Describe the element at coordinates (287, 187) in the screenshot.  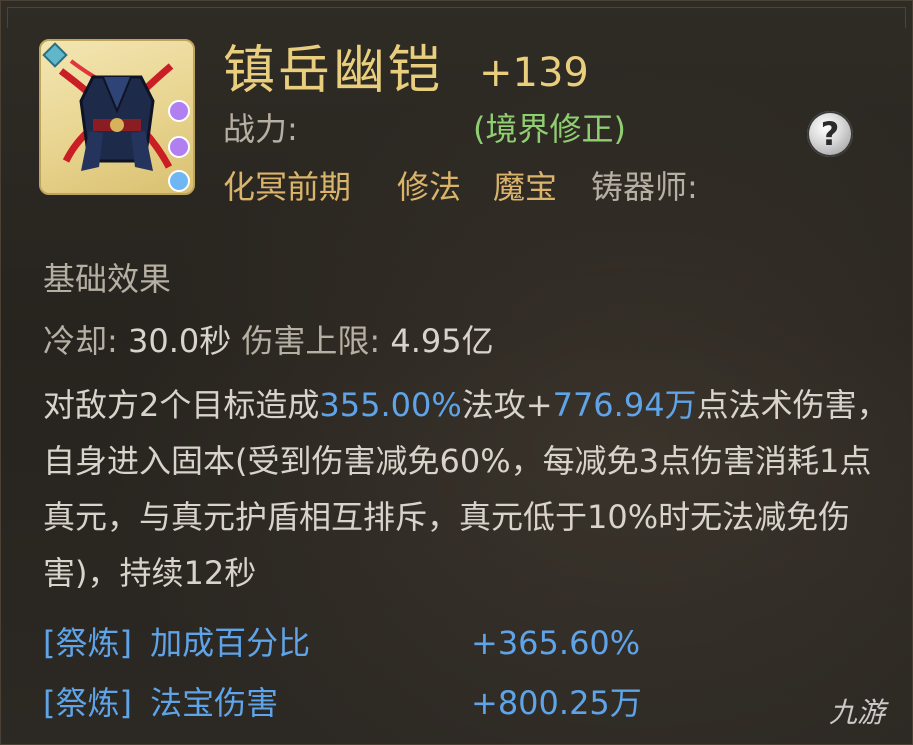
I see `realm-tag: 化冥前期` at that location.